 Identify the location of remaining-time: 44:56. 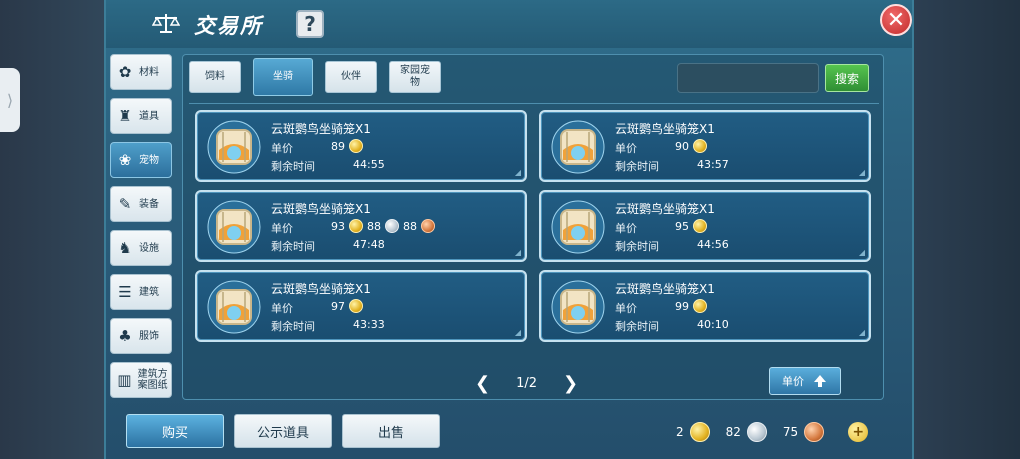
(713, 244).